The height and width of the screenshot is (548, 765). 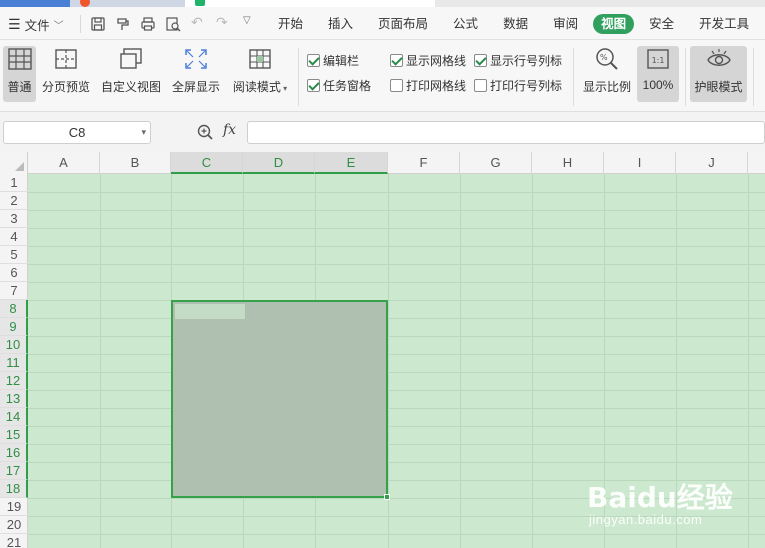 I want to click on tab-insert: 插入, so click(x=340, y=24).